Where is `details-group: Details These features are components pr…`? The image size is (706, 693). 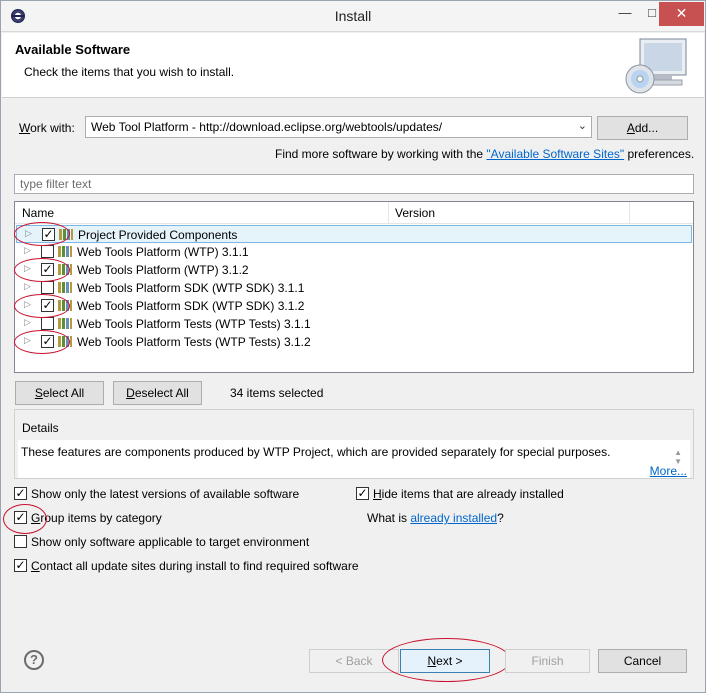
details-group: Details These features are components pr… is located at coordinates (354, 444).